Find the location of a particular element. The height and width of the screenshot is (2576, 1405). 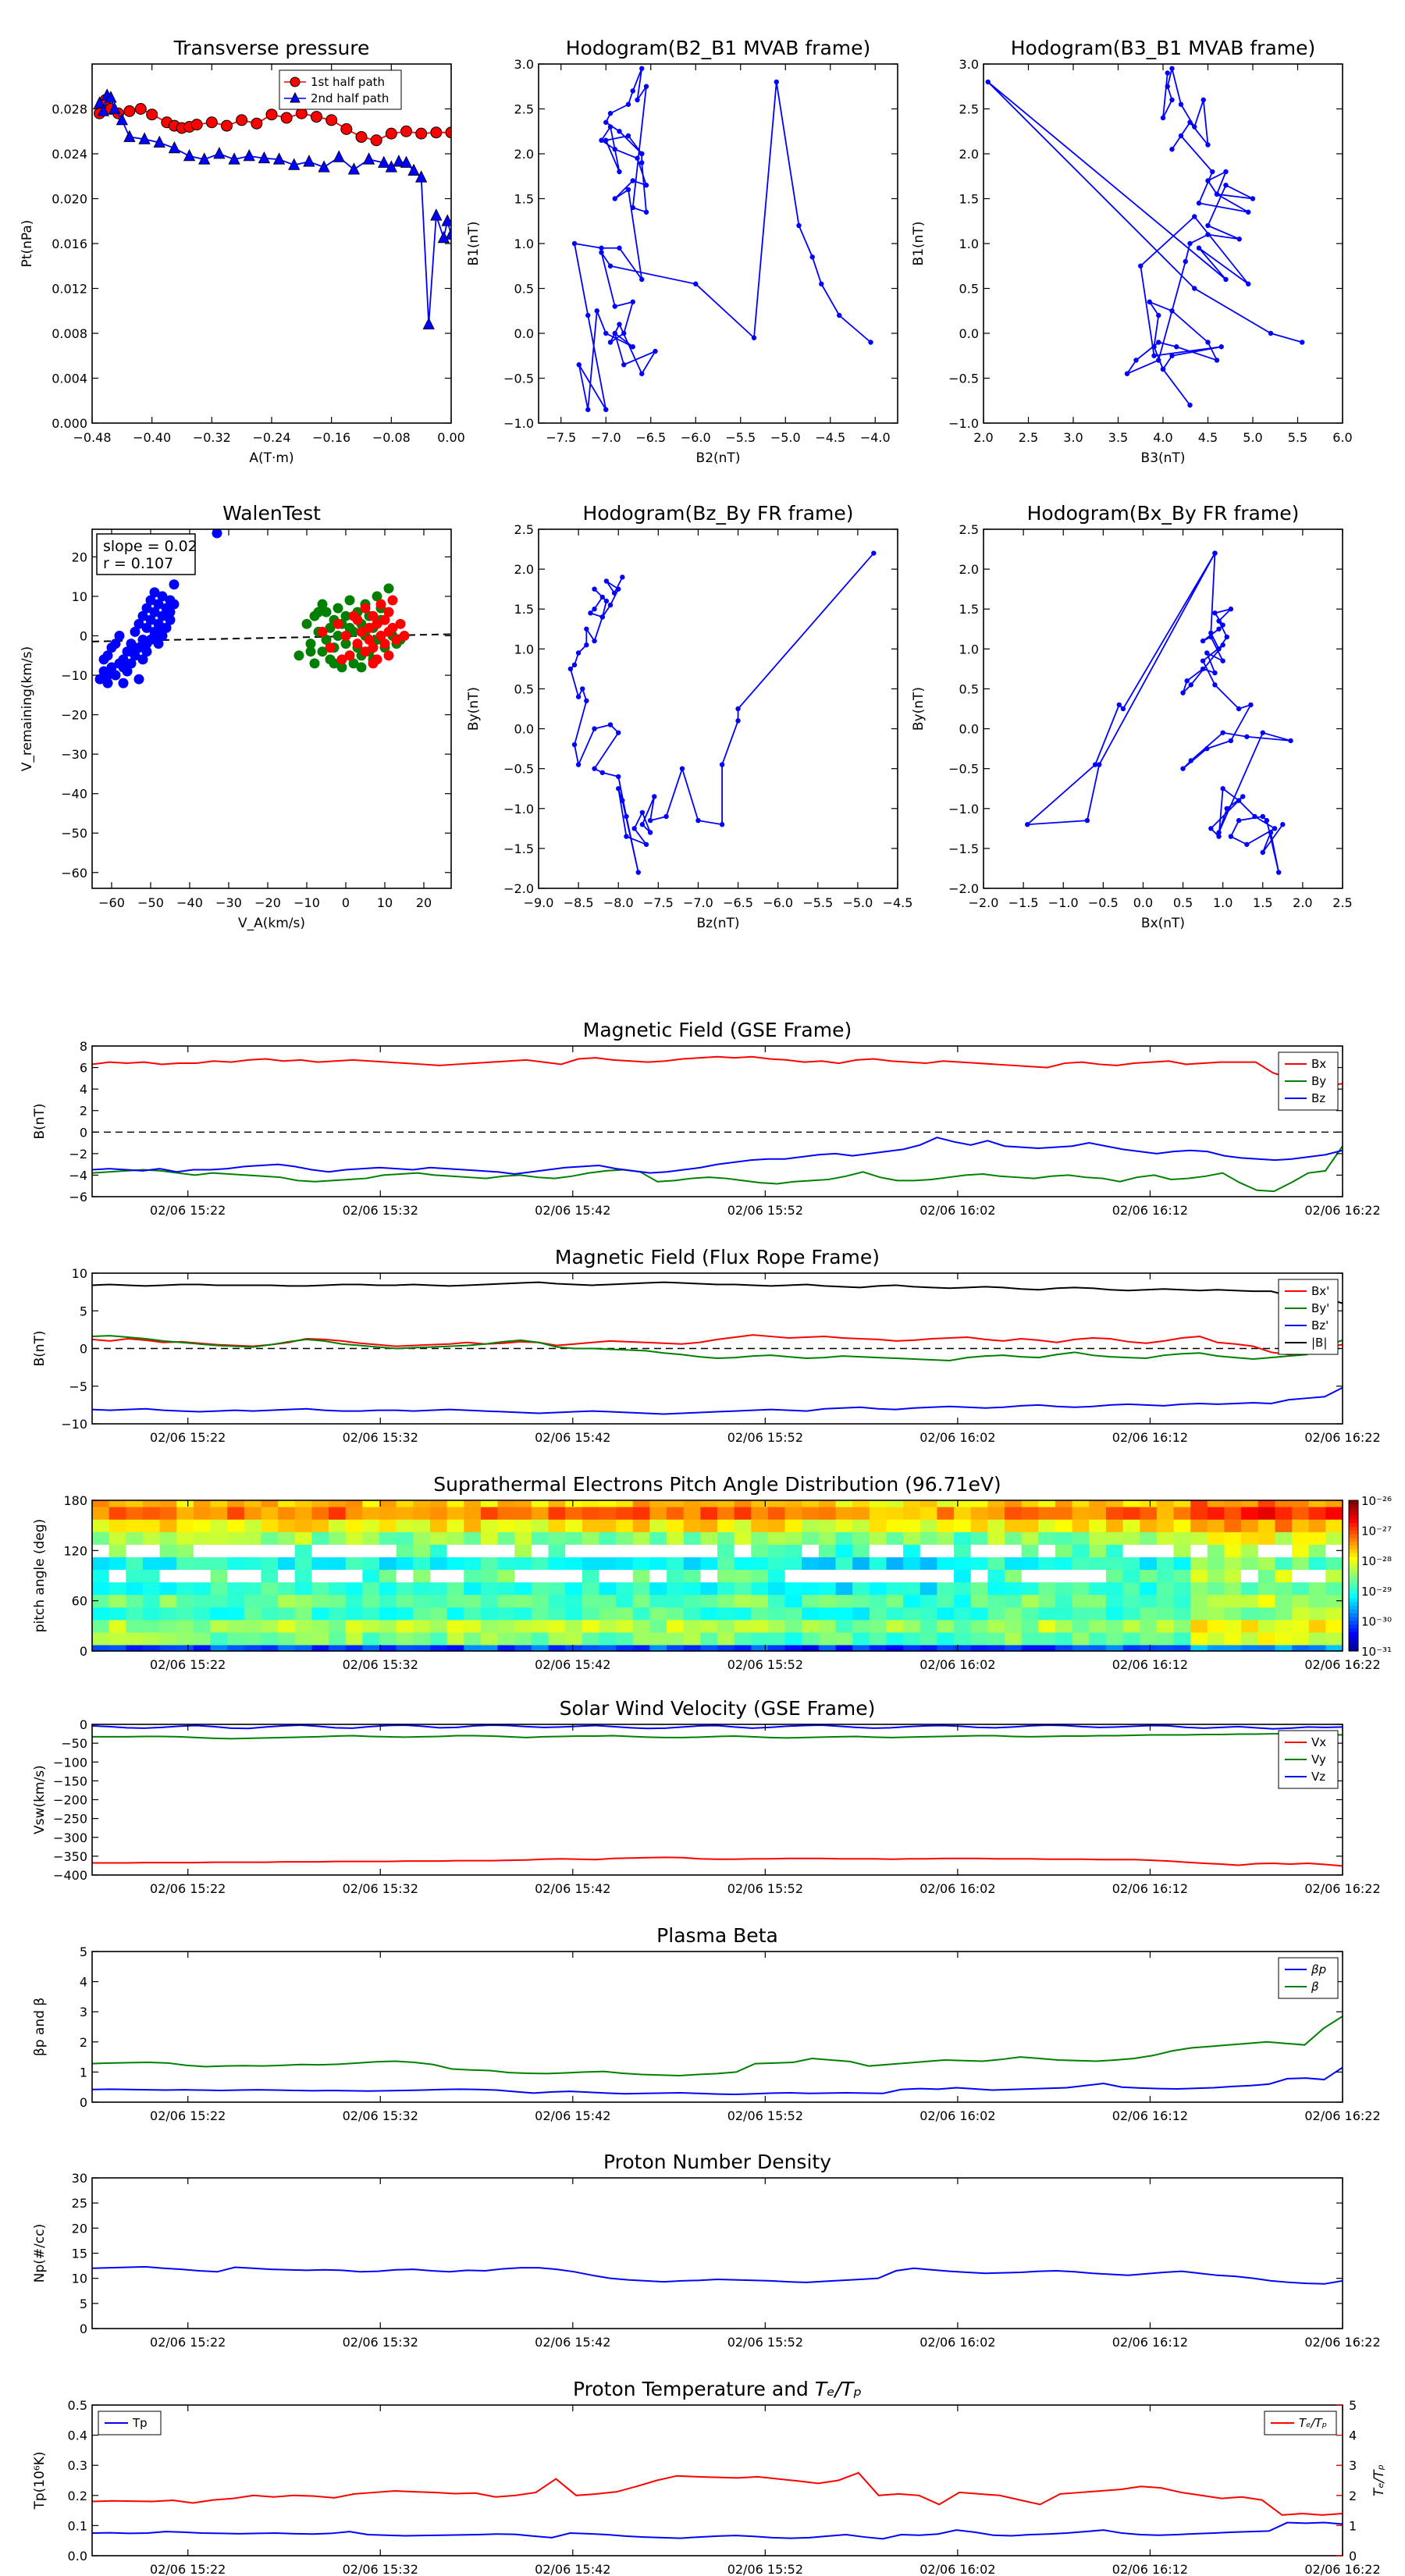

x-tick-label: −0.40 is located at coordinates (152, 437).